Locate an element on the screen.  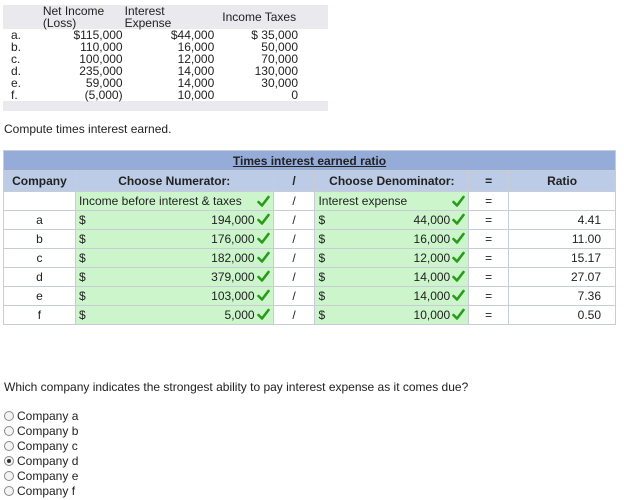
denominator-value: 16,000 is located at coordinates (432, 239).